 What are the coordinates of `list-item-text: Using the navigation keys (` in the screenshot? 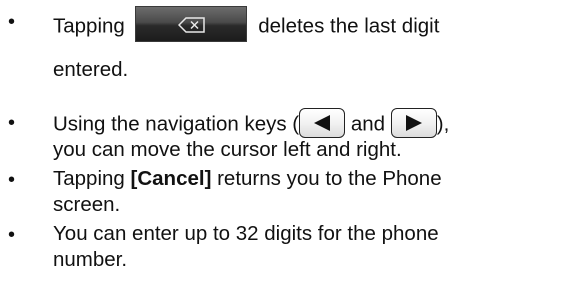 It's located at (176, 124).